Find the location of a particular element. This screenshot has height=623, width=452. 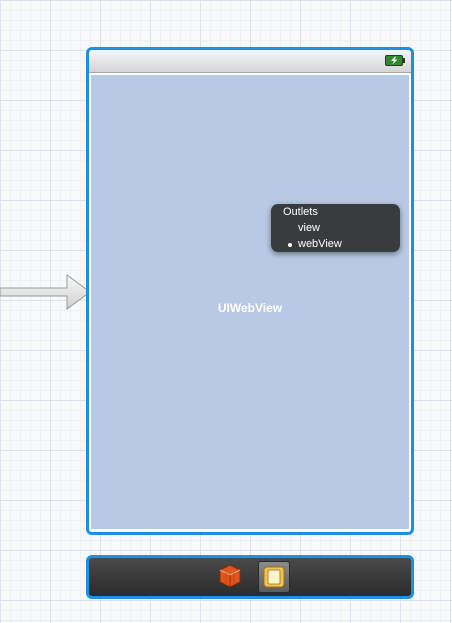

status-bar is located at coordinates (250, 61).